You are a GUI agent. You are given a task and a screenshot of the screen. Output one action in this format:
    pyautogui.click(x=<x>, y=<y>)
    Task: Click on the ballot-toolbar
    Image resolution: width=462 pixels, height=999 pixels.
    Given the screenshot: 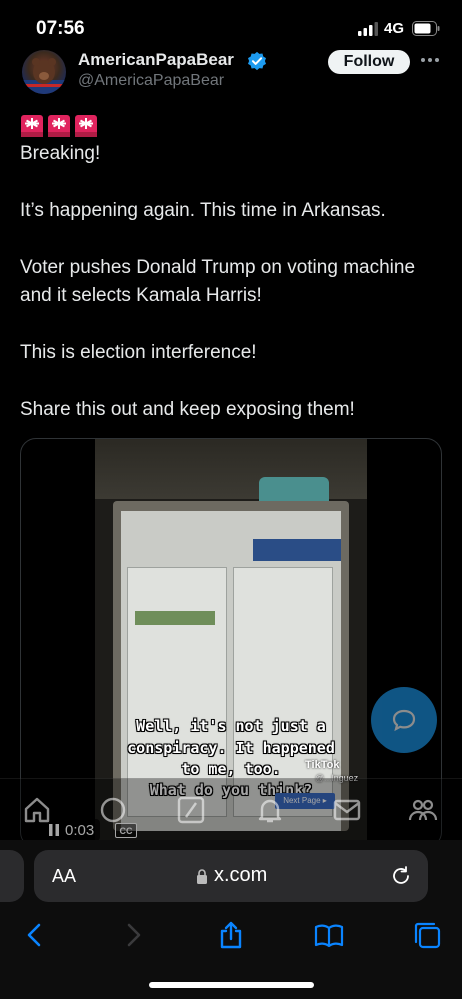 What is the action you would take?
    pyautogui.click(x=297, y=550)
    